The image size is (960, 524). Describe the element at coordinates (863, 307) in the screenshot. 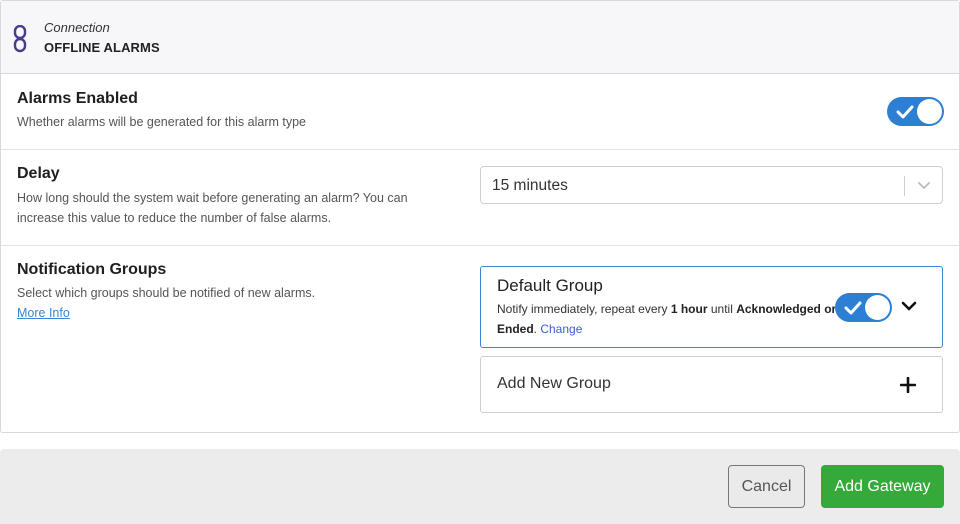

I see `group-enabled-toggle` at that location.